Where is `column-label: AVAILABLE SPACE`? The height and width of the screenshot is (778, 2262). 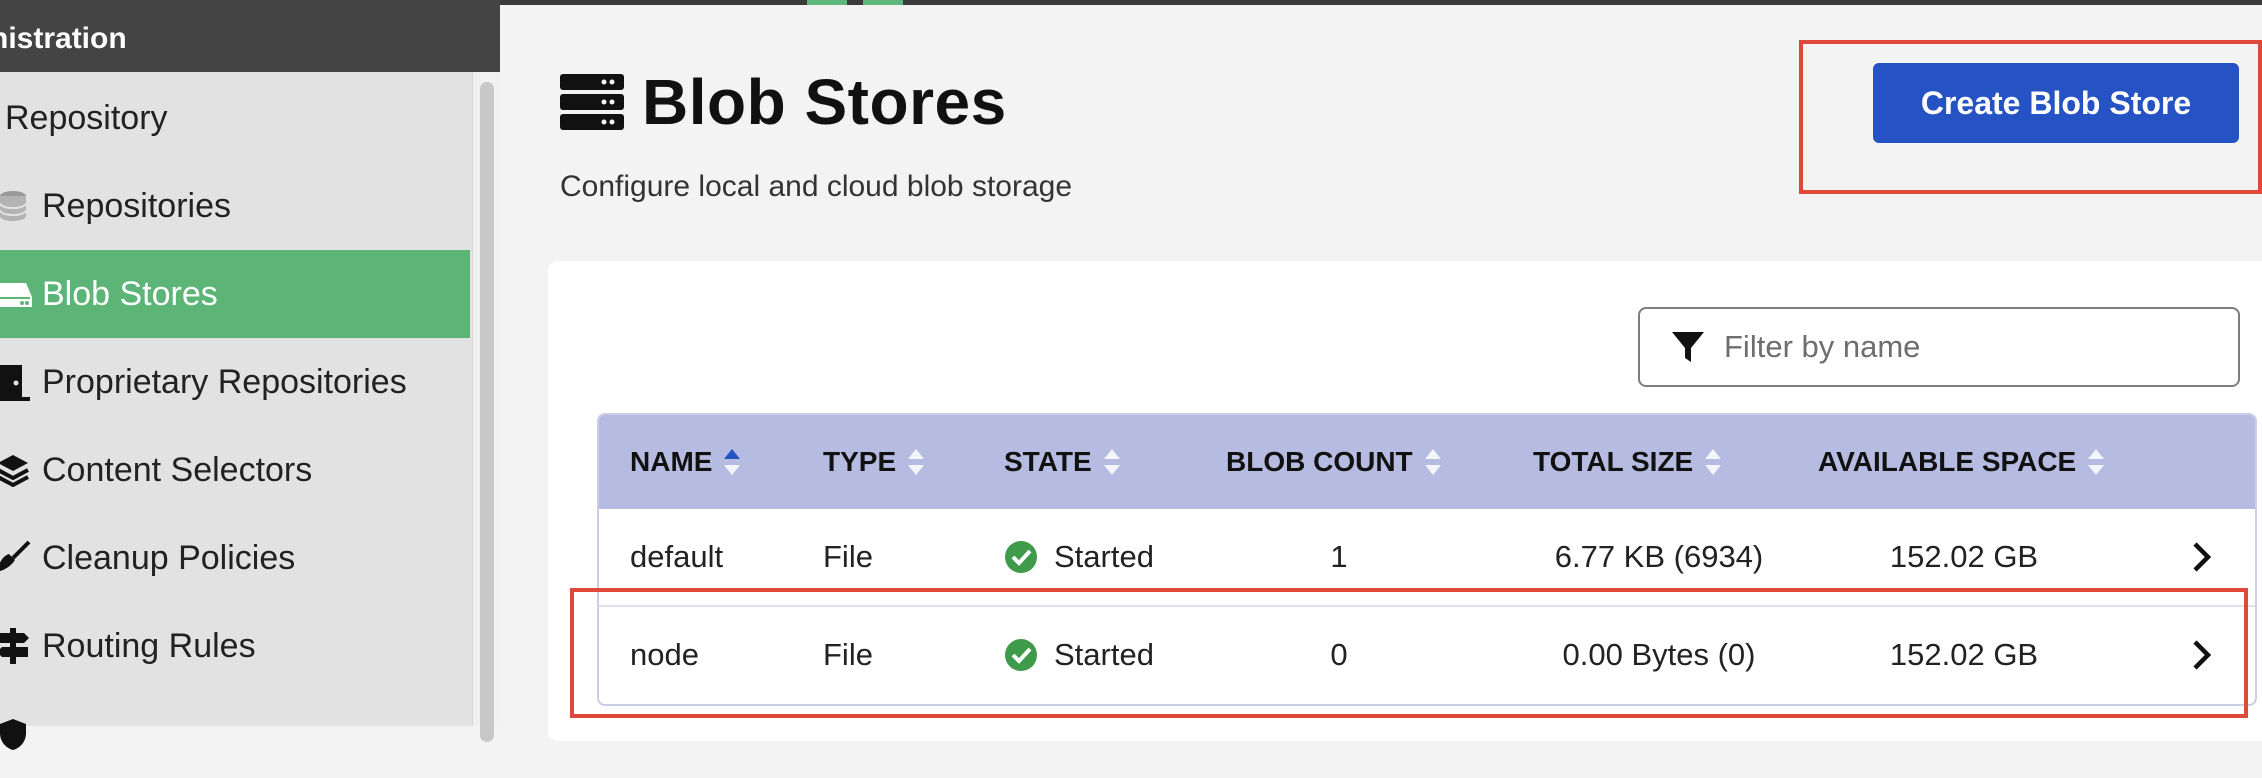 column-label: AVAILABLE SPACE is located at coordinates (1947, 461).